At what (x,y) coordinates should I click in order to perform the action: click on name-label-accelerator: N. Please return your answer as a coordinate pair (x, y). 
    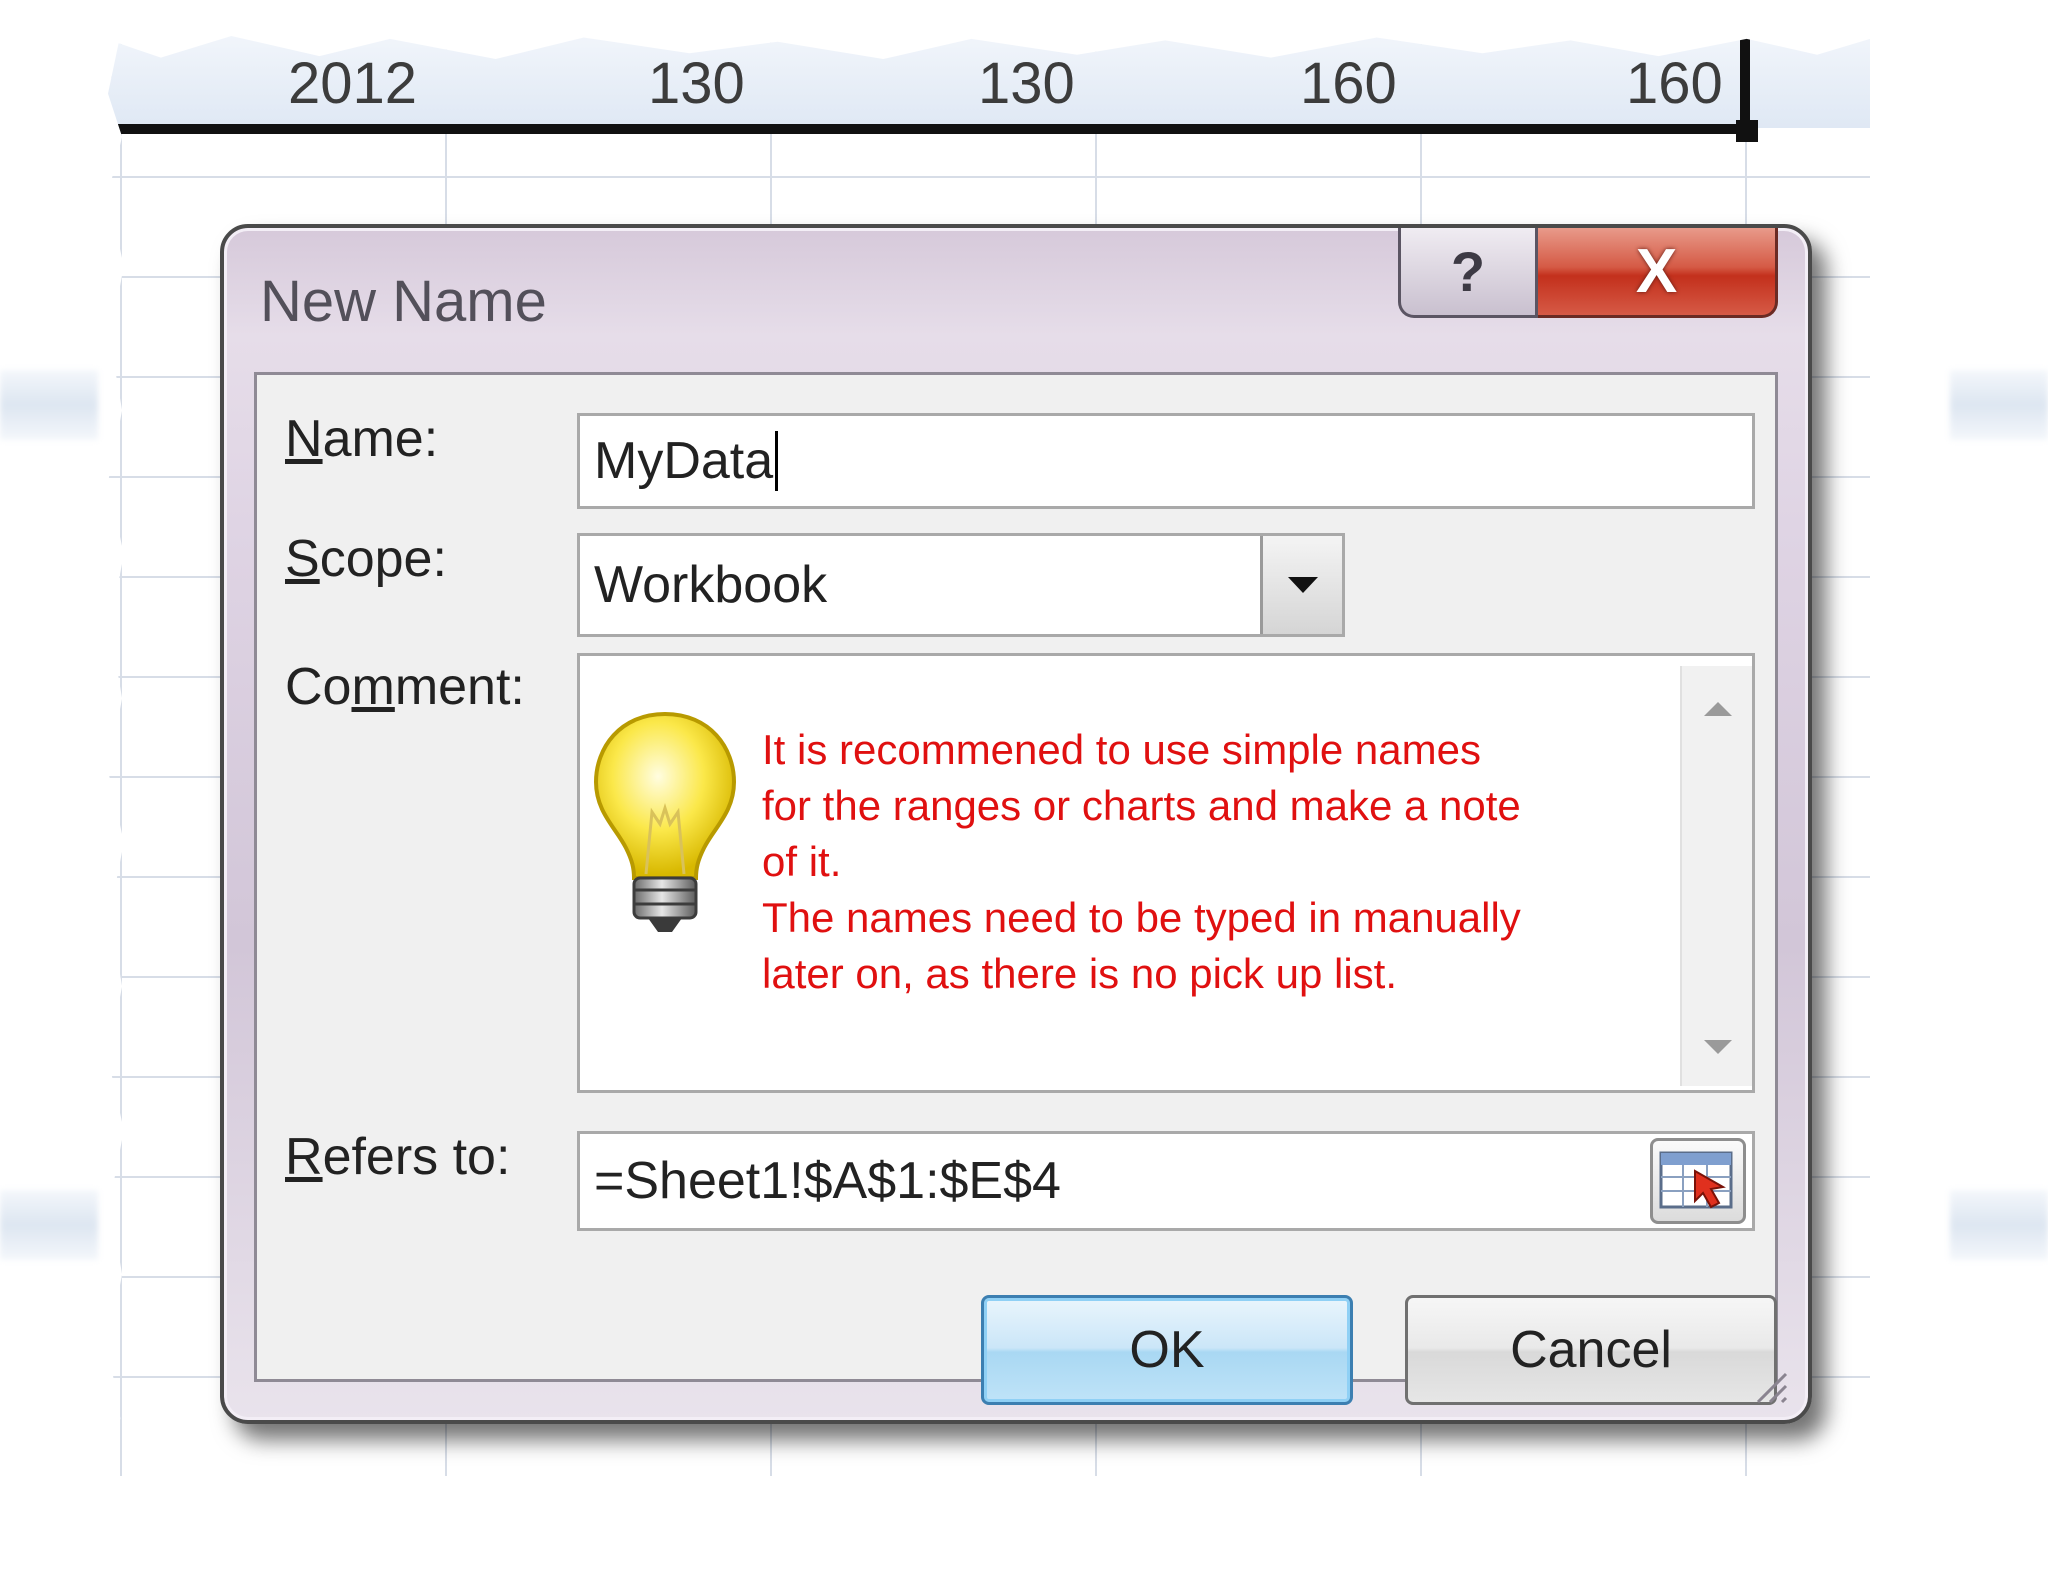
    Looking at the image, I should click on (304, 439).